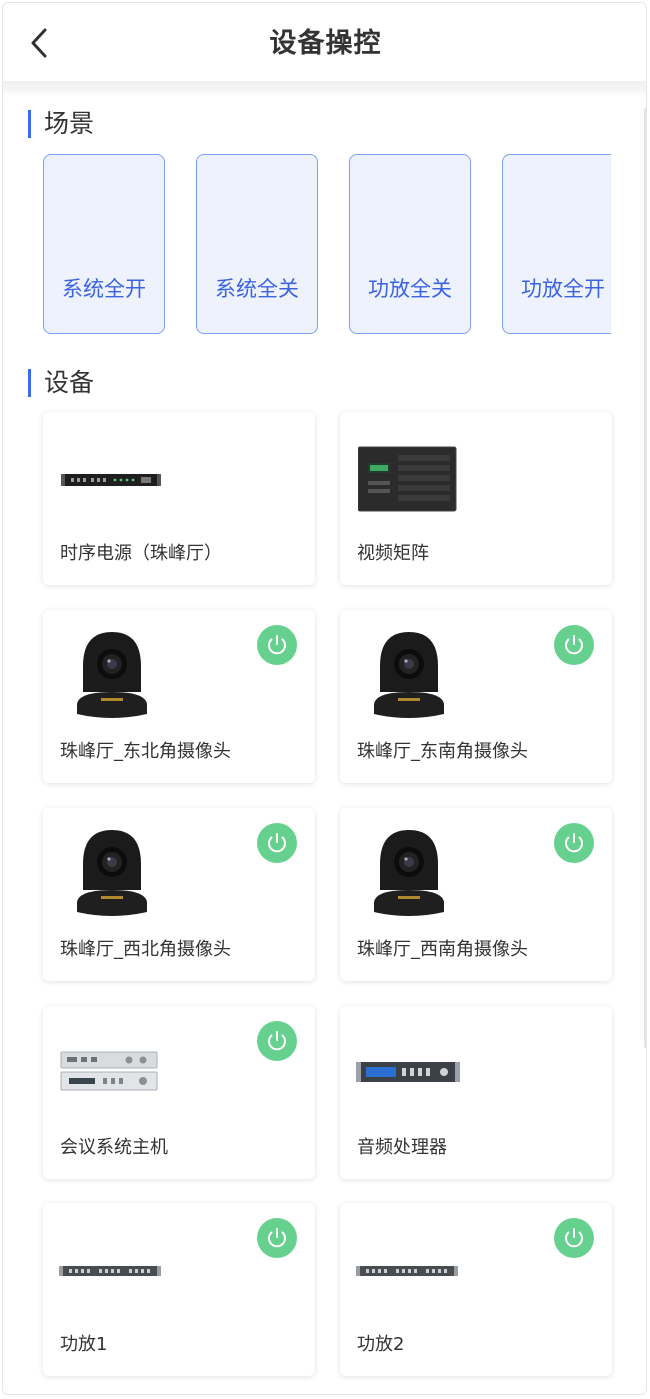 The height and width of the screenshot is (1399, 650). What do you see at coordinates (109, 1071) in the screenshot?
I see `conference-host-units-image` at bounding box center [109, 1071].